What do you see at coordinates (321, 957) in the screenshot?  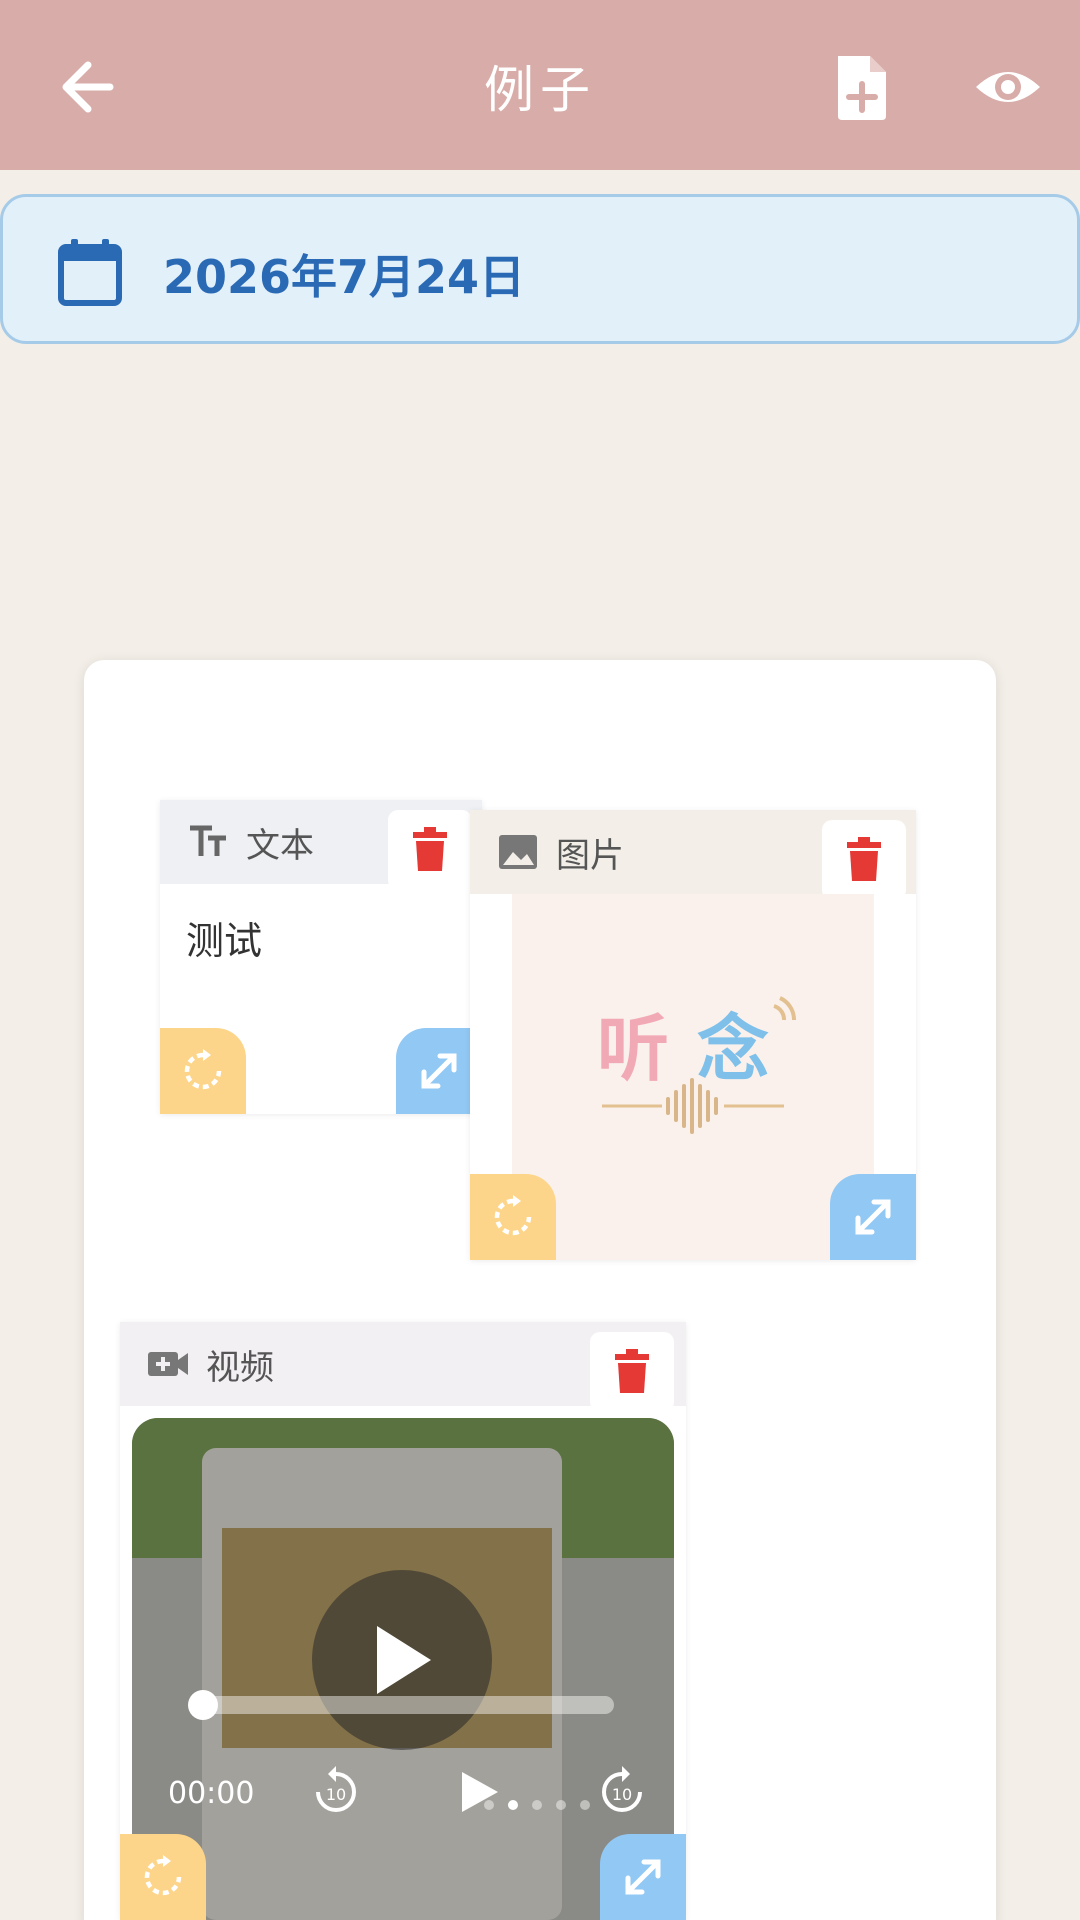 I see `text-widget: 文本 测试` at bounding box center [321, 957].